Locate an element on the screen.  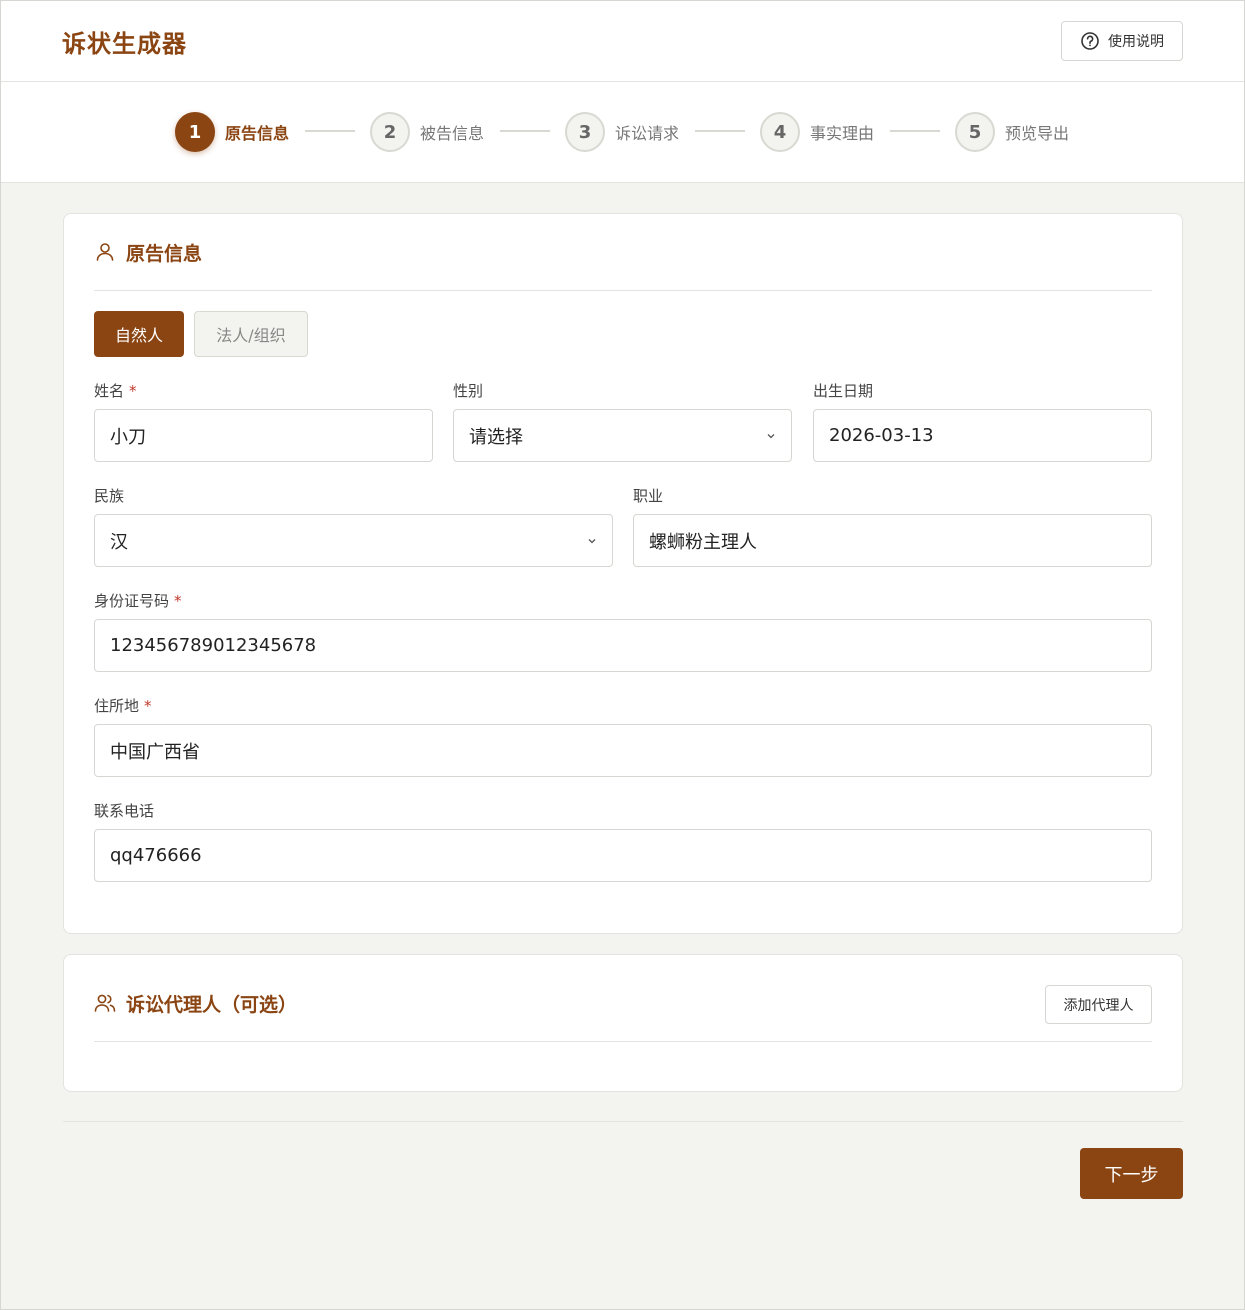
step-defendant: 2 被告信息 is located at coordinates (427, 132).